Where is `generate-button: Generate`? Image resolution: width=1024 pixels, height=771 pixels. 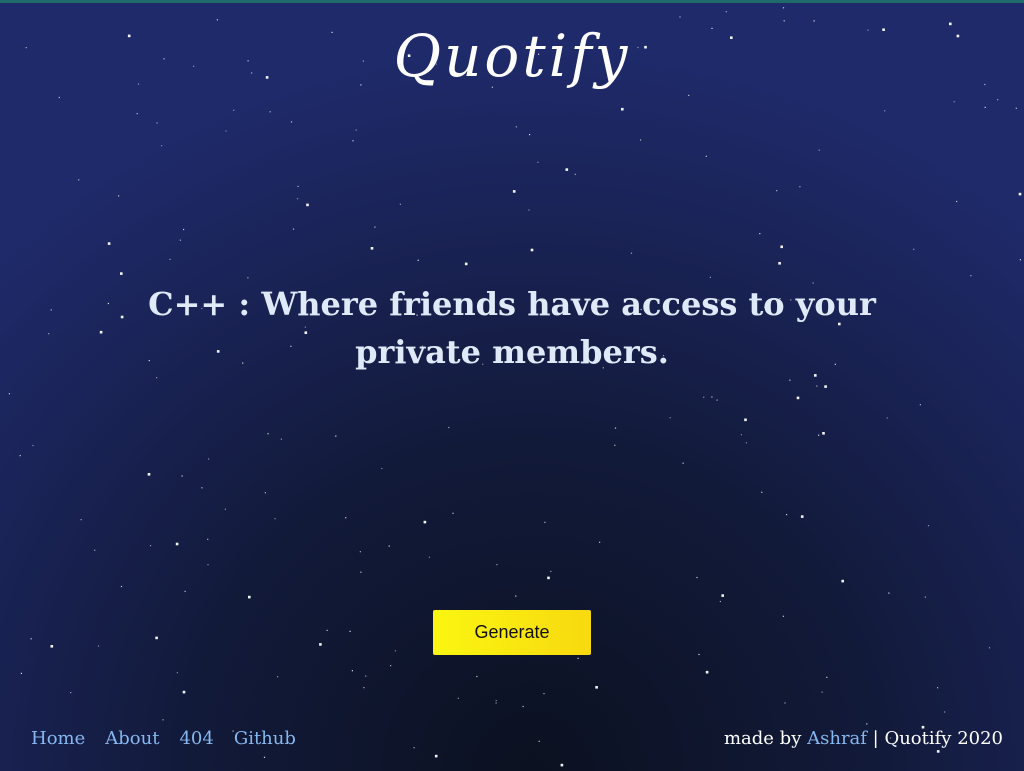
generate-button: Generate is located at coordinates (512, 632).